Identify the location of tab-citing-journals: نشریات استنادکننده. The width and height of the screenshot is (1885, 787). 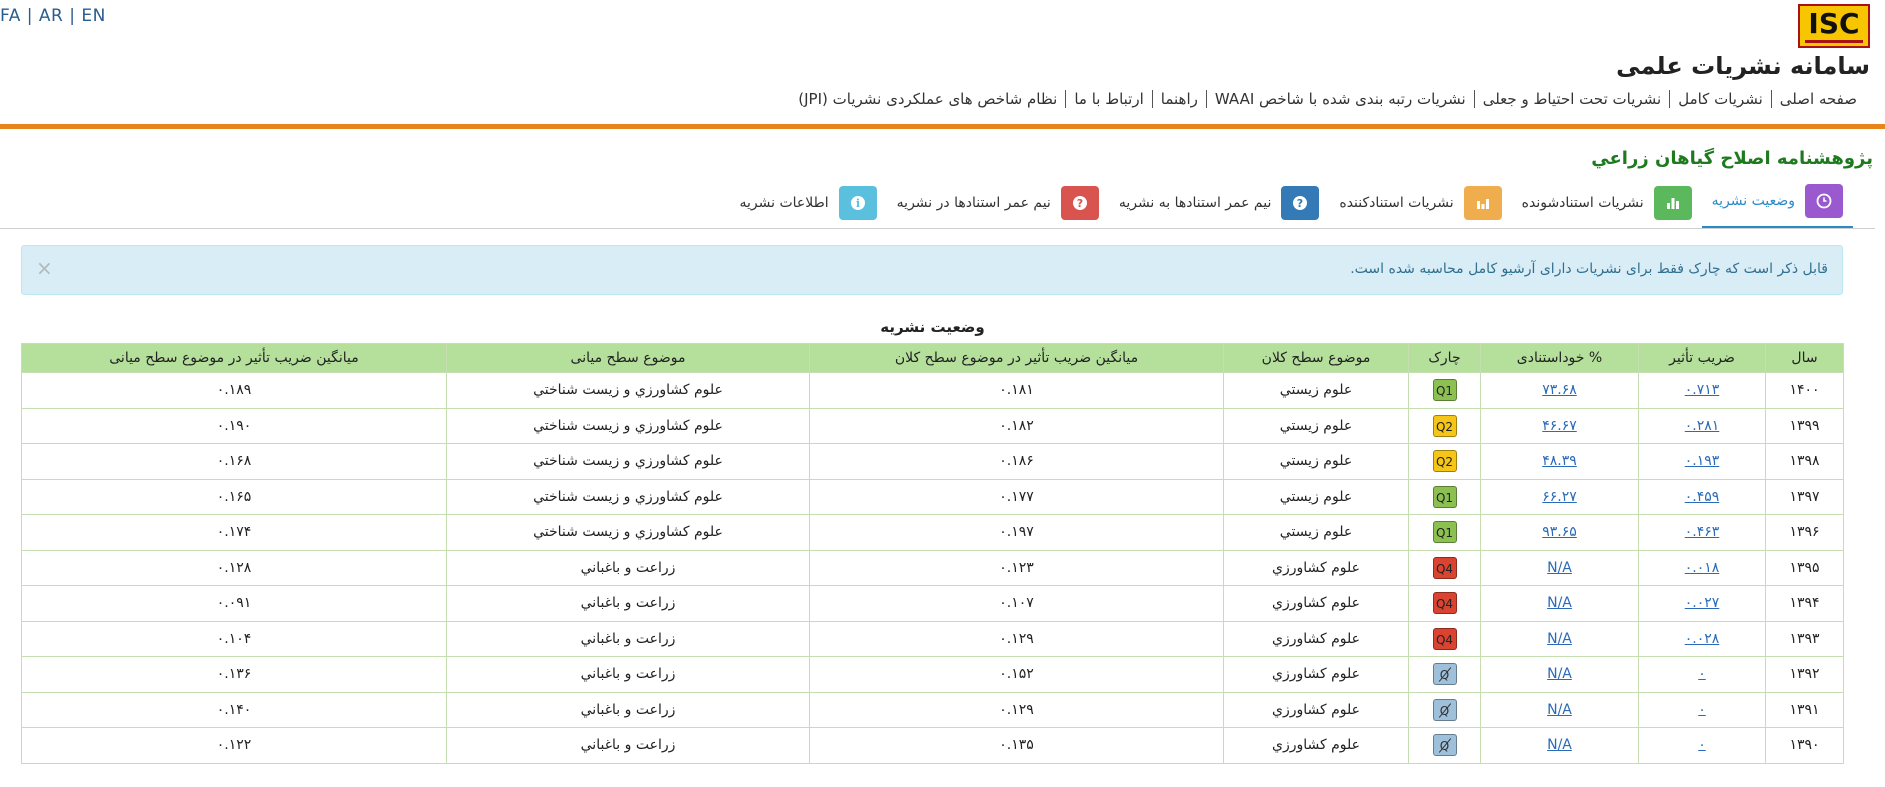
(1420, 205).